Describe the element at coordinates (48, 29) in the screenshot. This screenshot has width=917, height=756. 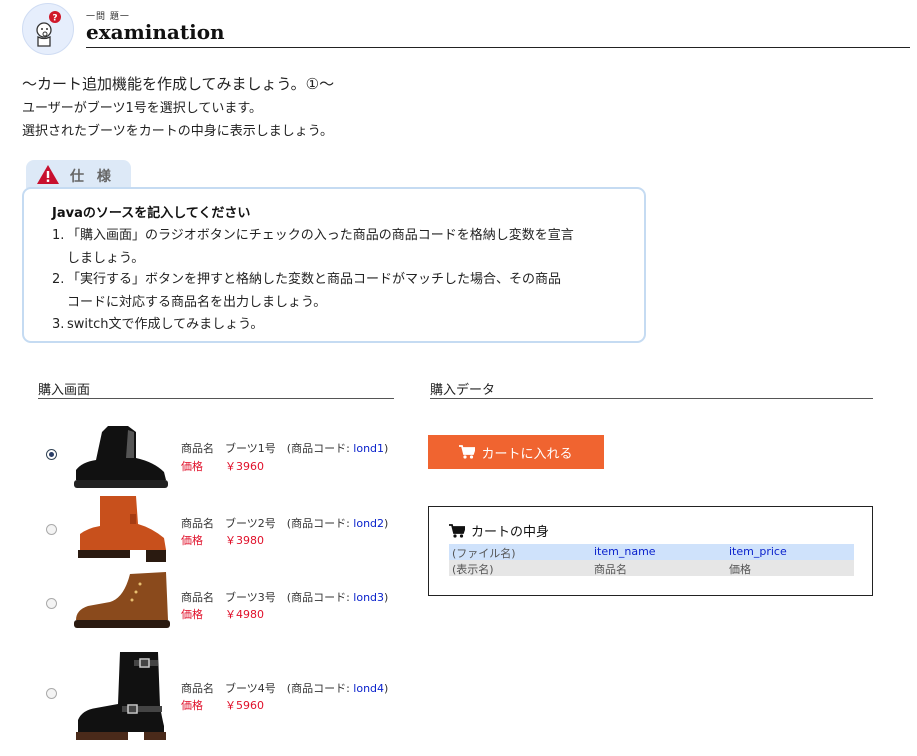
I see `question-avatar-icon: ?` at that location.